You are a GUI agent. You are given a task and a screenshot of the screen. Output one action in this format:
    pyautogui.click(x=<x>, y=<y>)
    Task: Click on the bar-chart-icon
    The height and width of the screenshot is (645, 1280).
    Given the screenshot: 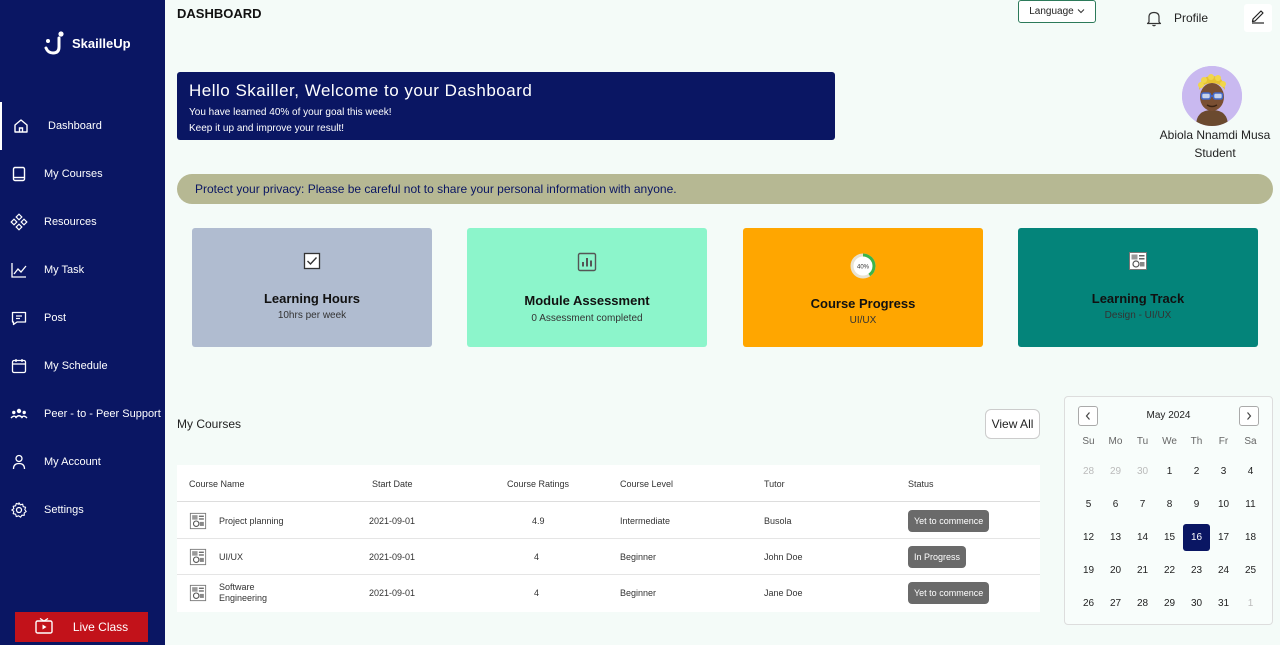 What is the action you would take?
    pyautogui.click(x=587, y=262)
    